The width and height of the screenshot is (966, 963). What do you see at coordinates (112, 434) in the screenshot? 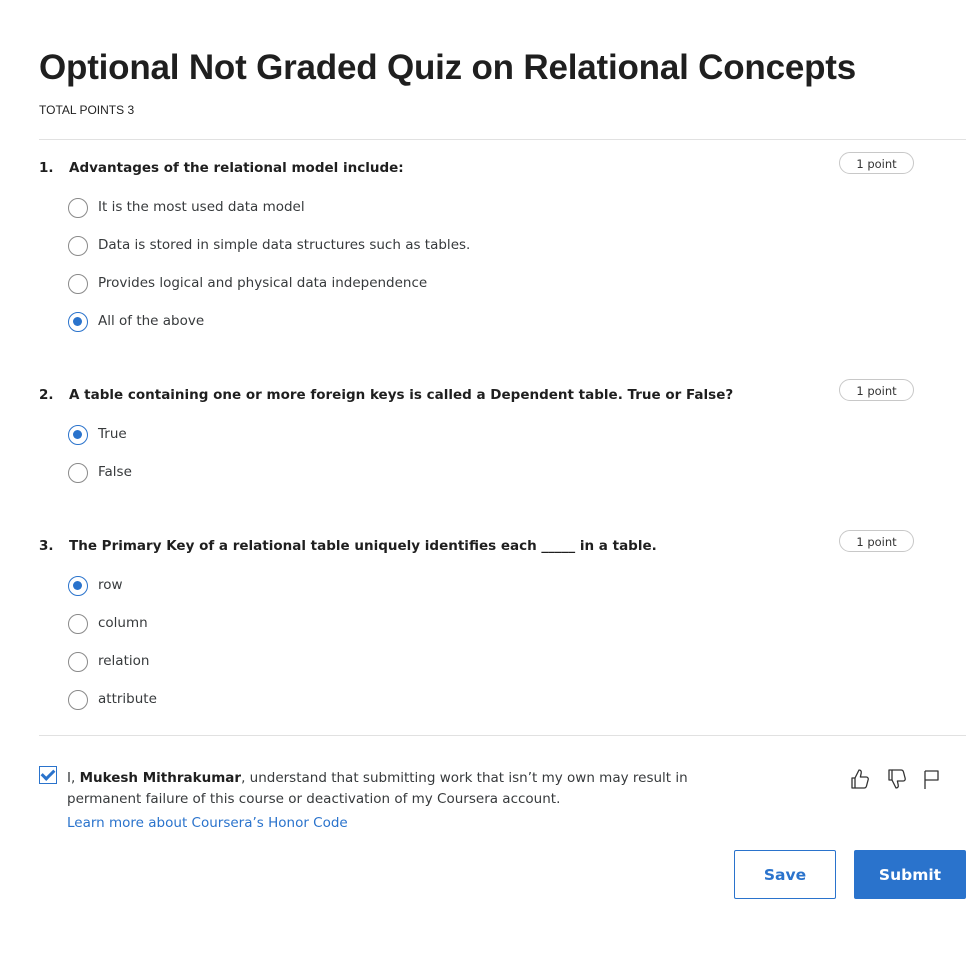
I see `option-label: True` at bounding box center [112, 434].